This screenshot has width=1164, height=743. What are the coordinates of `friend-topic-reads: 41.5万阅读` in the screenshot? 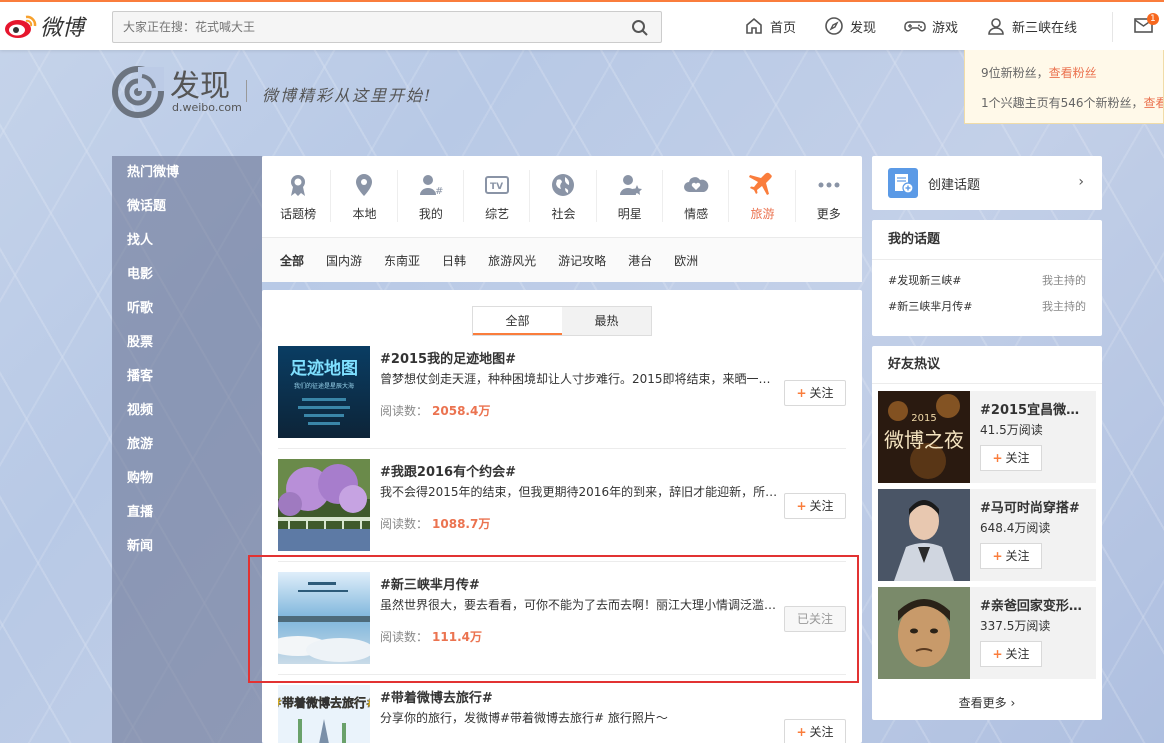 It's located at (1011, 430).